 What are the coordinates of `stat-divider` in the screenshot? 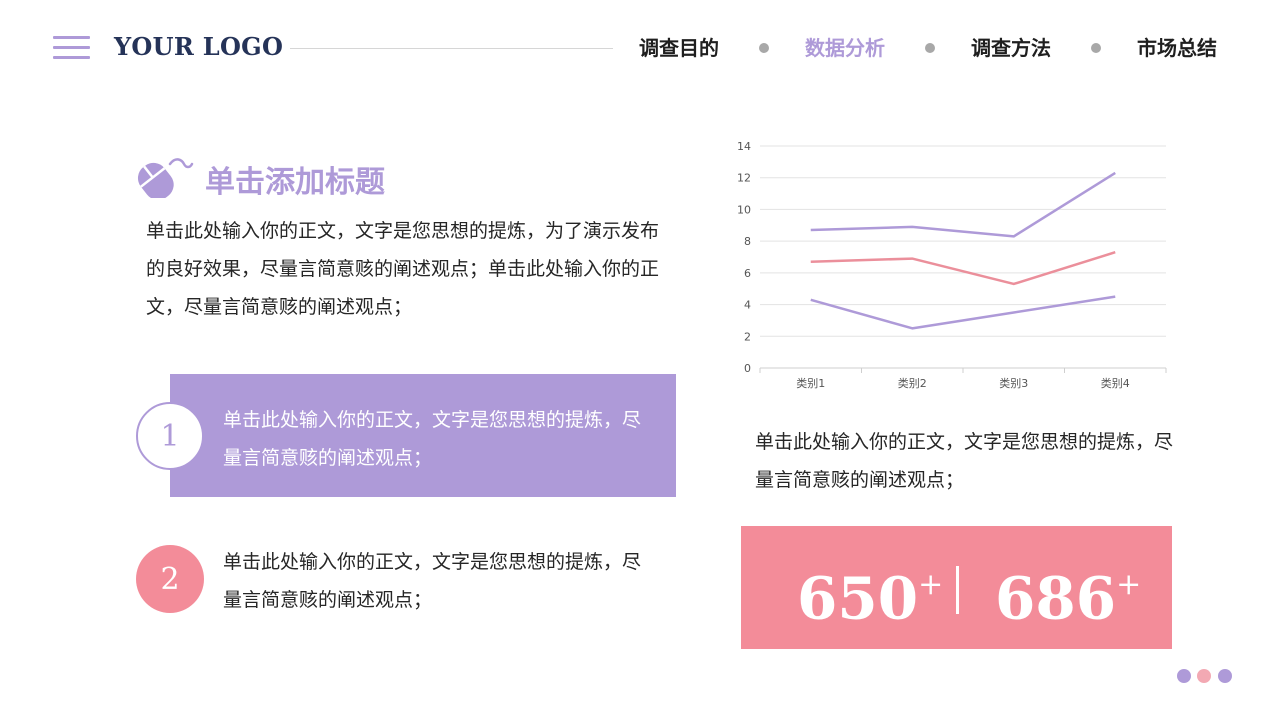 It's located at (957, 590).